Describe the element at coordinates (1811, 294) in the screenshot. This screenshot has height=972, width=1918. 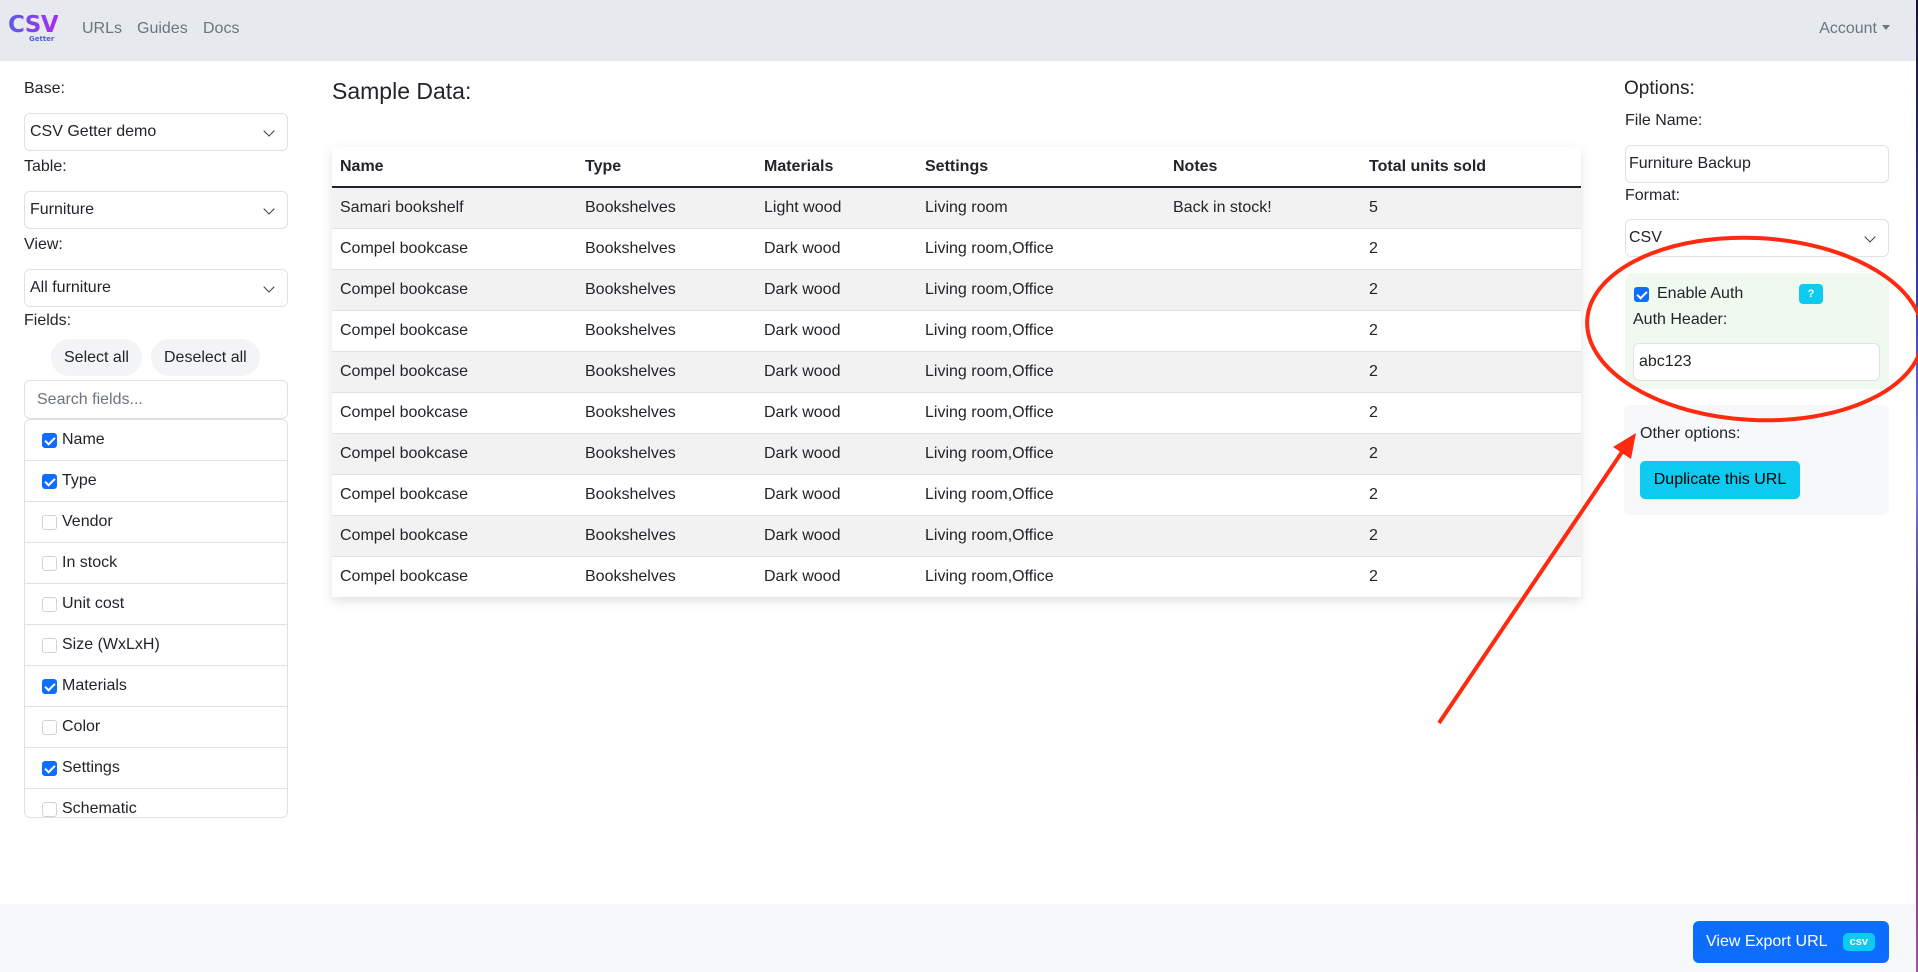
I see `help-icon: ?` at that location.